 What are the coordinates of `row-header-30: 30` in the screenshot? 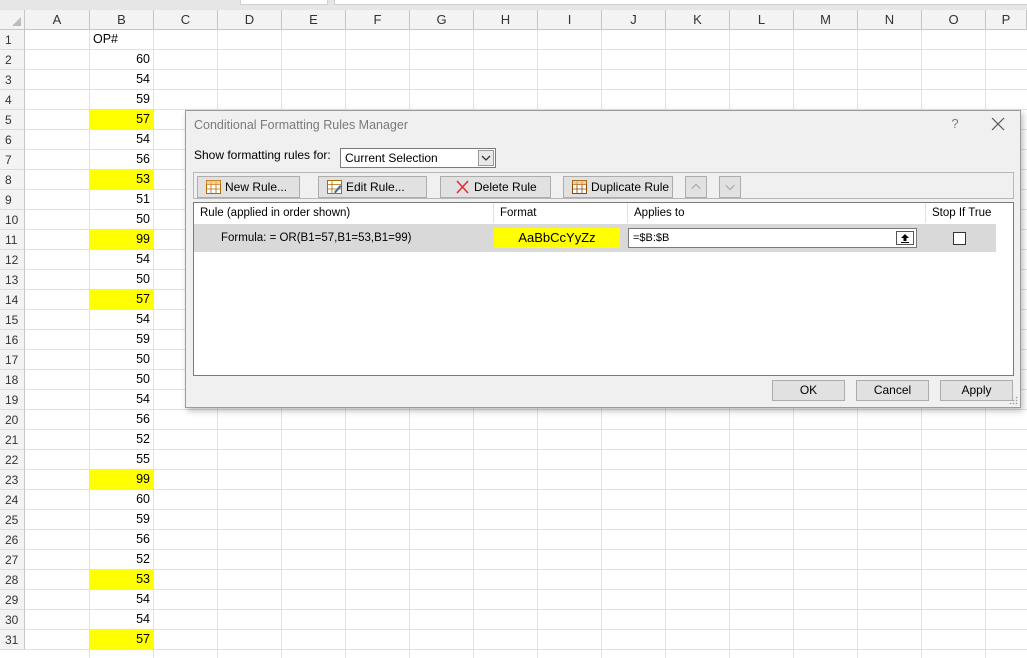 It's located at (12, 620).